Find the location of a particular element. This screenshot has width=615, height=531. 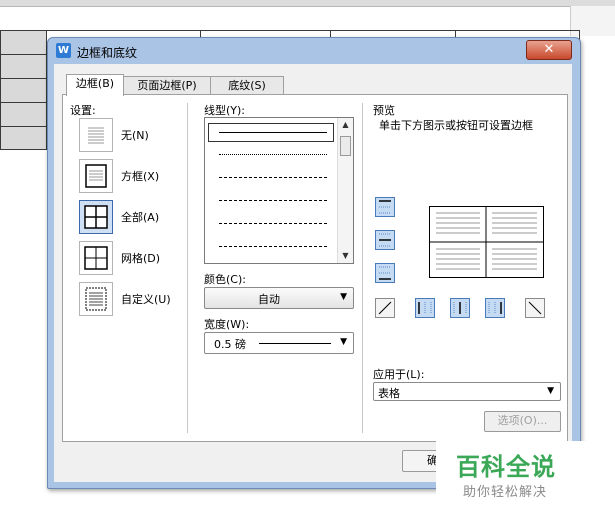

border-inside-vertical-icon is located at coordinates (460, 308).